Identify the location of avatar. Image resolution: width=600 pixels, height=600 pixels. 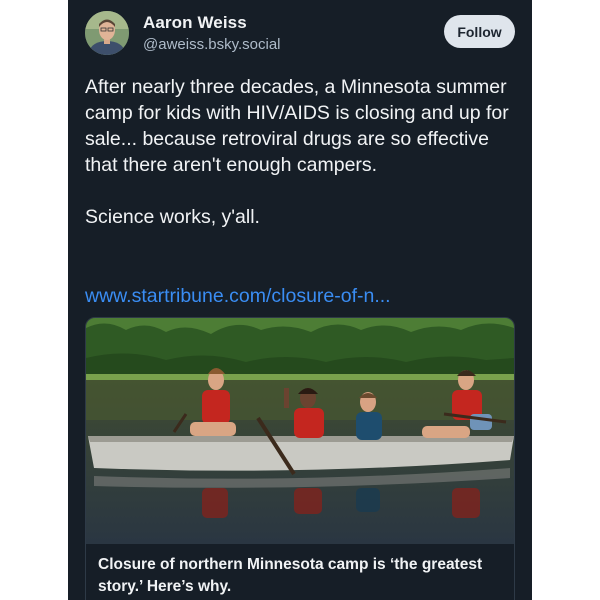
(107, 33).